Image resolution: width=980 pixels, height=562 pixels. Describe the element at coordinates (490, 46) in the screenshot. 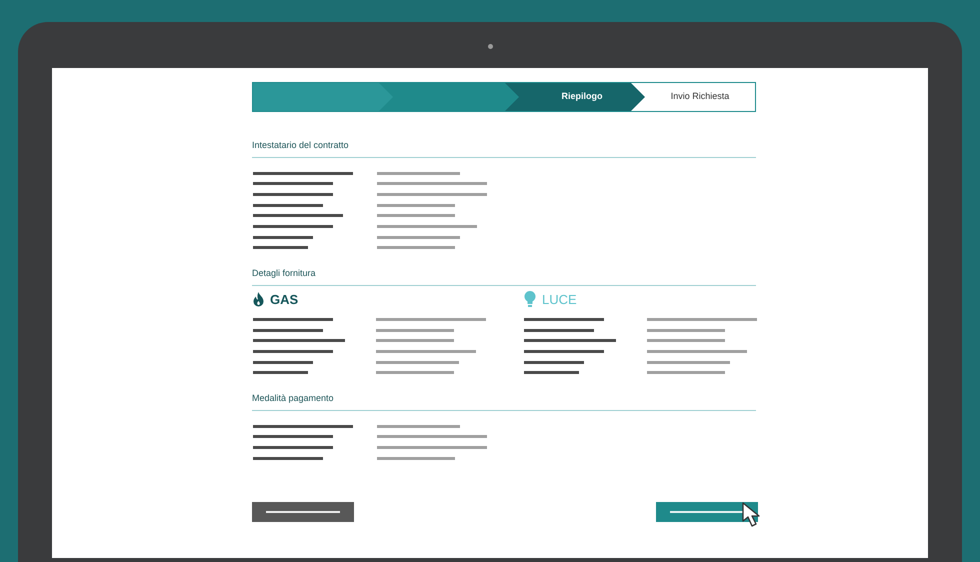

I see `camera-icon` at that location.